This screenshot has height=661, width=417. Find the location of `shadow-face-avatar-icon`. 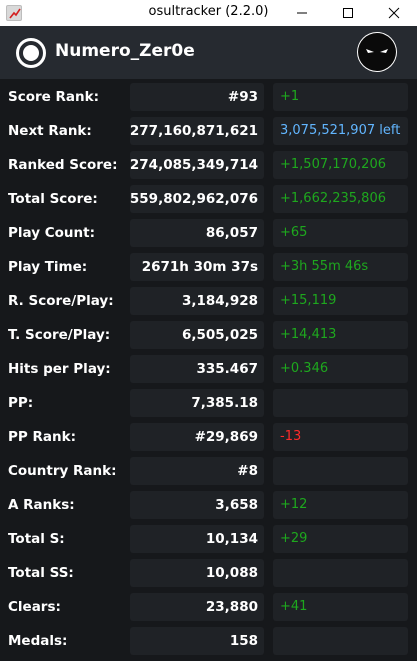

shadow-face-avatar-icon is located at coordinates (377, 52).